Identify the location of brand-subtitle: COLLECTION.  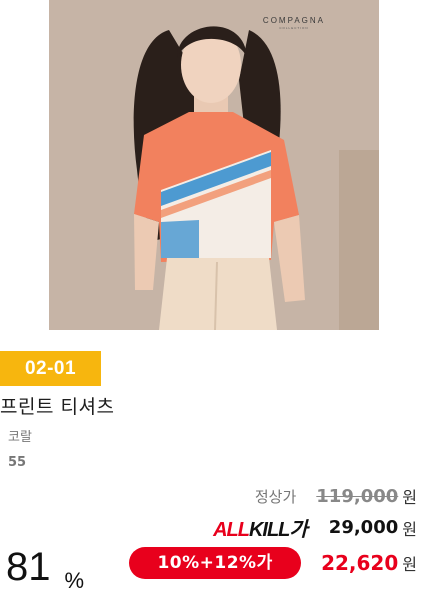
(294, 28).